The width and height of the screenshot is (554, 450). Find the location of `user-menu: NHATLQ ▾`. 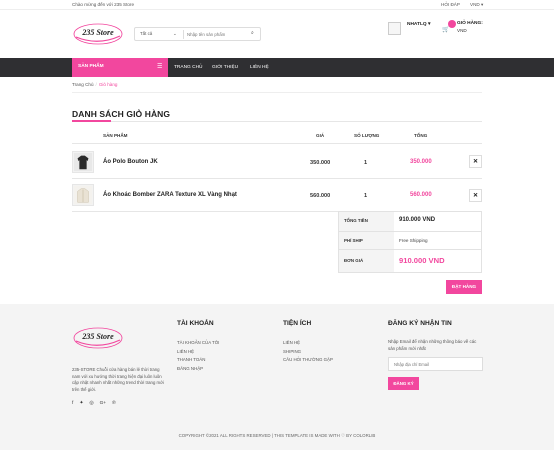

user-menu: NHATLQ ▾ is located at coordinates (418, 24).